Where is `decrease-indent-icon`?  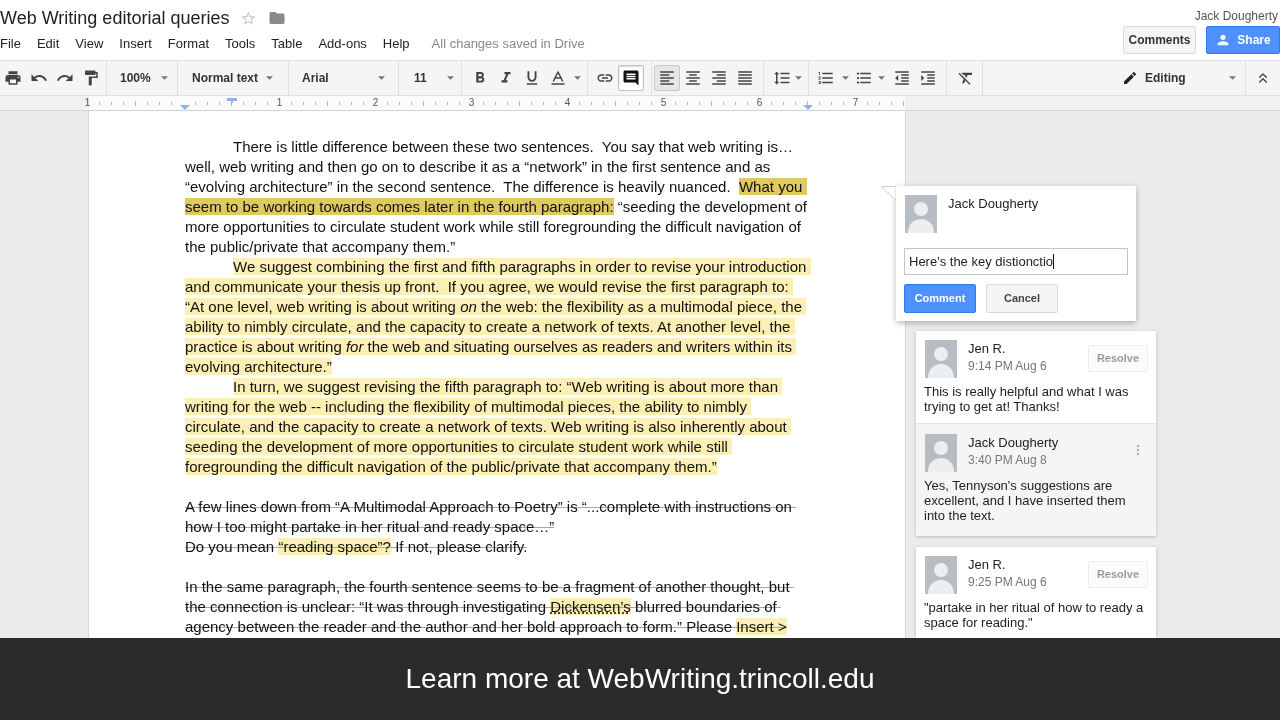 decrease-indent-icon is located at coordinates (902, 78).